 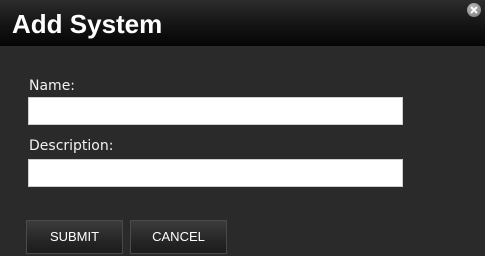 What do you see at coordinates (74, 237) in the screenshot?
I see `submit-button: SUBMIT` at bounding box center [74, 237].